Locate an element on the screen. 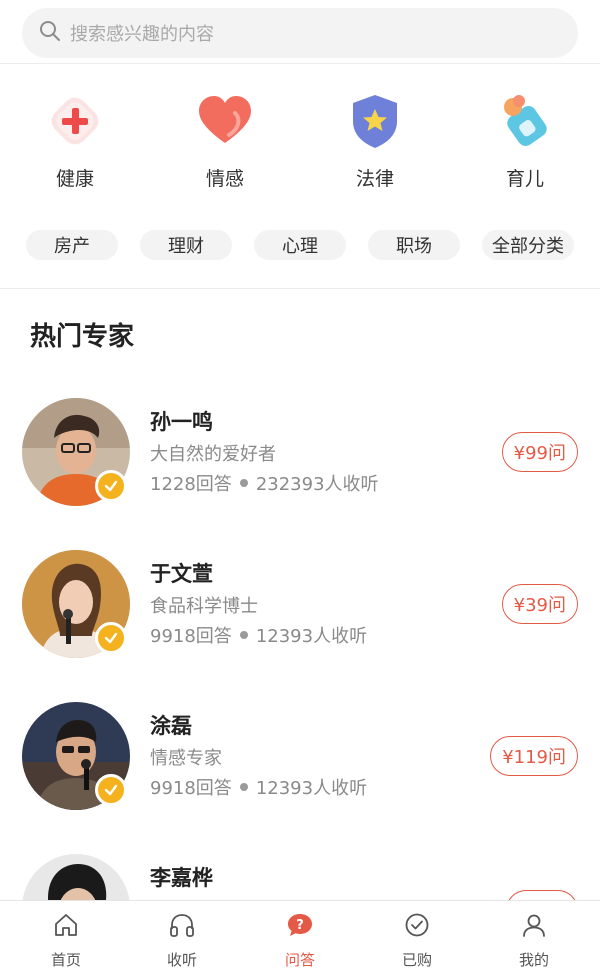 The width and height of the screenshot is (600, 974). tab-mine: 我的 is located at coordinates (534, 937).